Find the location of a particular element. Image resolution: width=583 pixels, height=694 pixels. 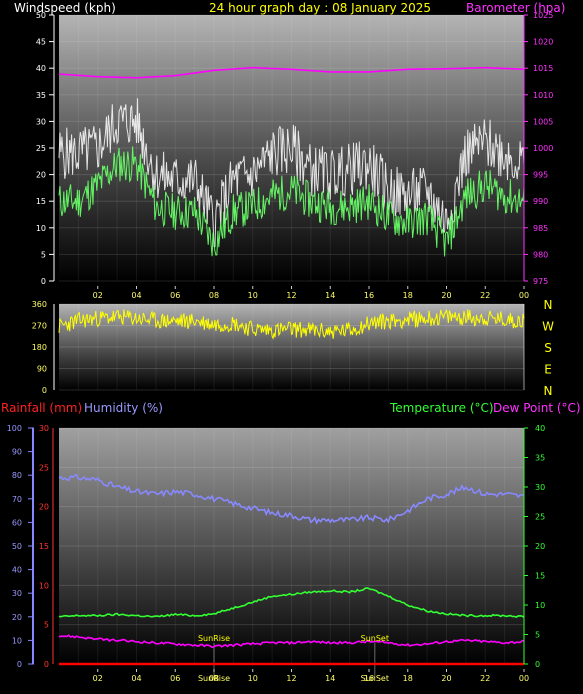

wind-x-tick-label: 08 is located at coordinates (214, 295).